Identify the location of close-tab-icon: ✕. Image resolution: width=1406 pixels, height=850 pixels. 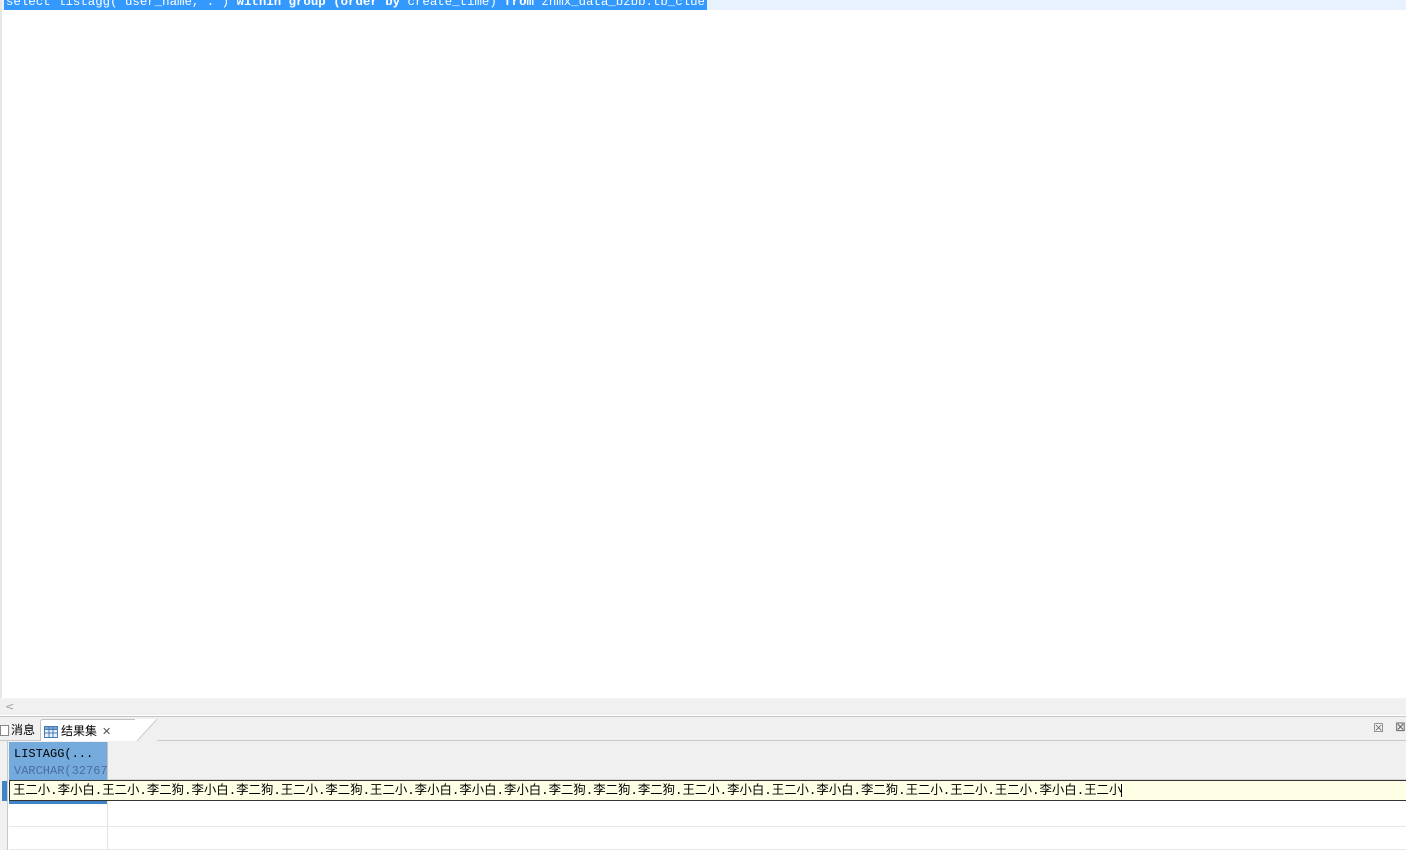
(106, 732).